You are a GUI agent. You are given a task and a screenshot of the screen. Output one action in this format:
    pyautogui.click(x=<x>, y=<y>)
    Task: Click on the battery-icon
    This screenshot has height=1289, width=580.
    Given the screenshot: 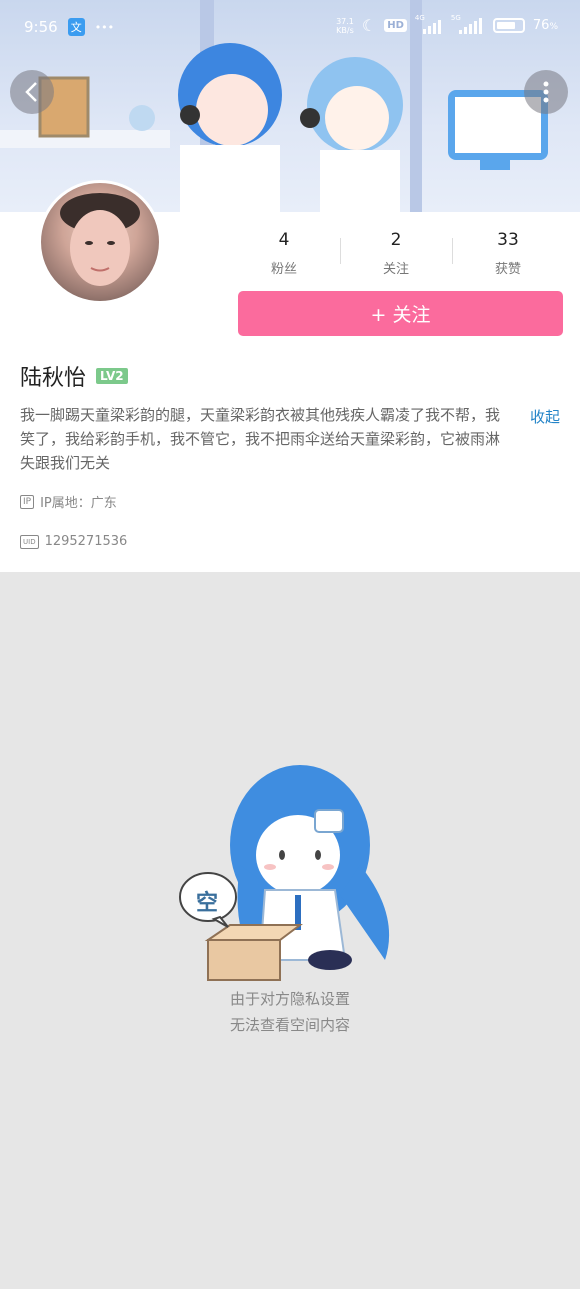 What is the action you would take?
    pyautogui.click(x=508, y=25)
    